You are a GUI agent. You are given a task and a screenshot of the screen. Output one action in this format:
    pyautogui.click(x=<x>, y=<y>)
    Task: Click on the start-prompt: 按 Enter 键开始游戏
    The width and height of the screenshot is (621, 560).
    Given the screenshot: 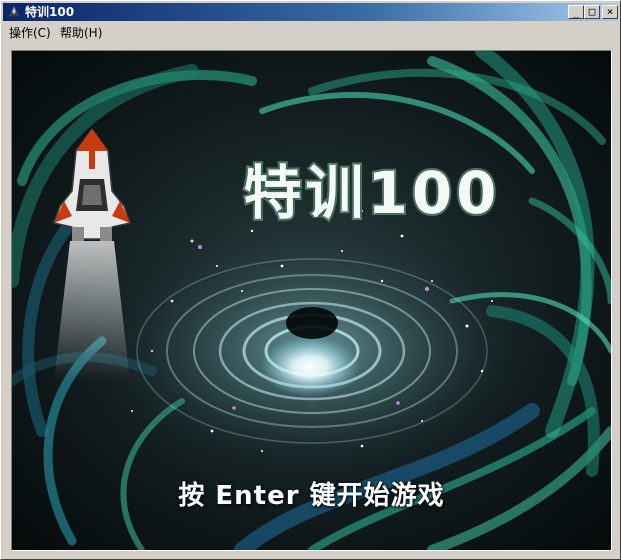 What is the action you would take?
    pyautogui.click(x=311, y=496)
    